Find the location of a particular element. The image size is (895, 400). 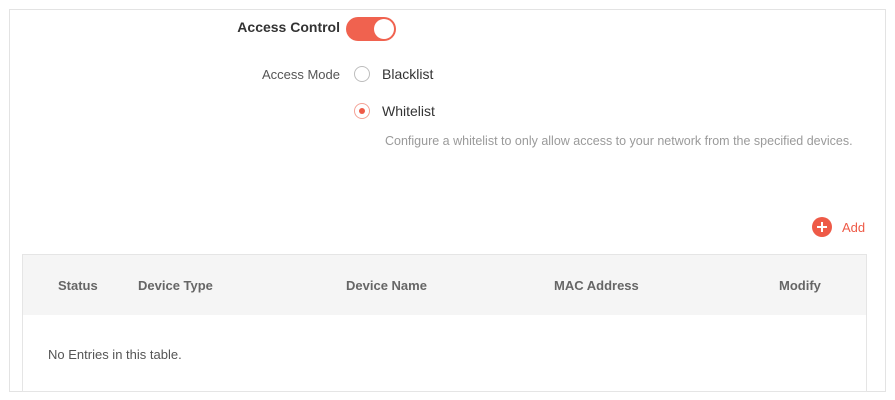

column-mac-address: MAC Address is located at coordinates (596, 285).